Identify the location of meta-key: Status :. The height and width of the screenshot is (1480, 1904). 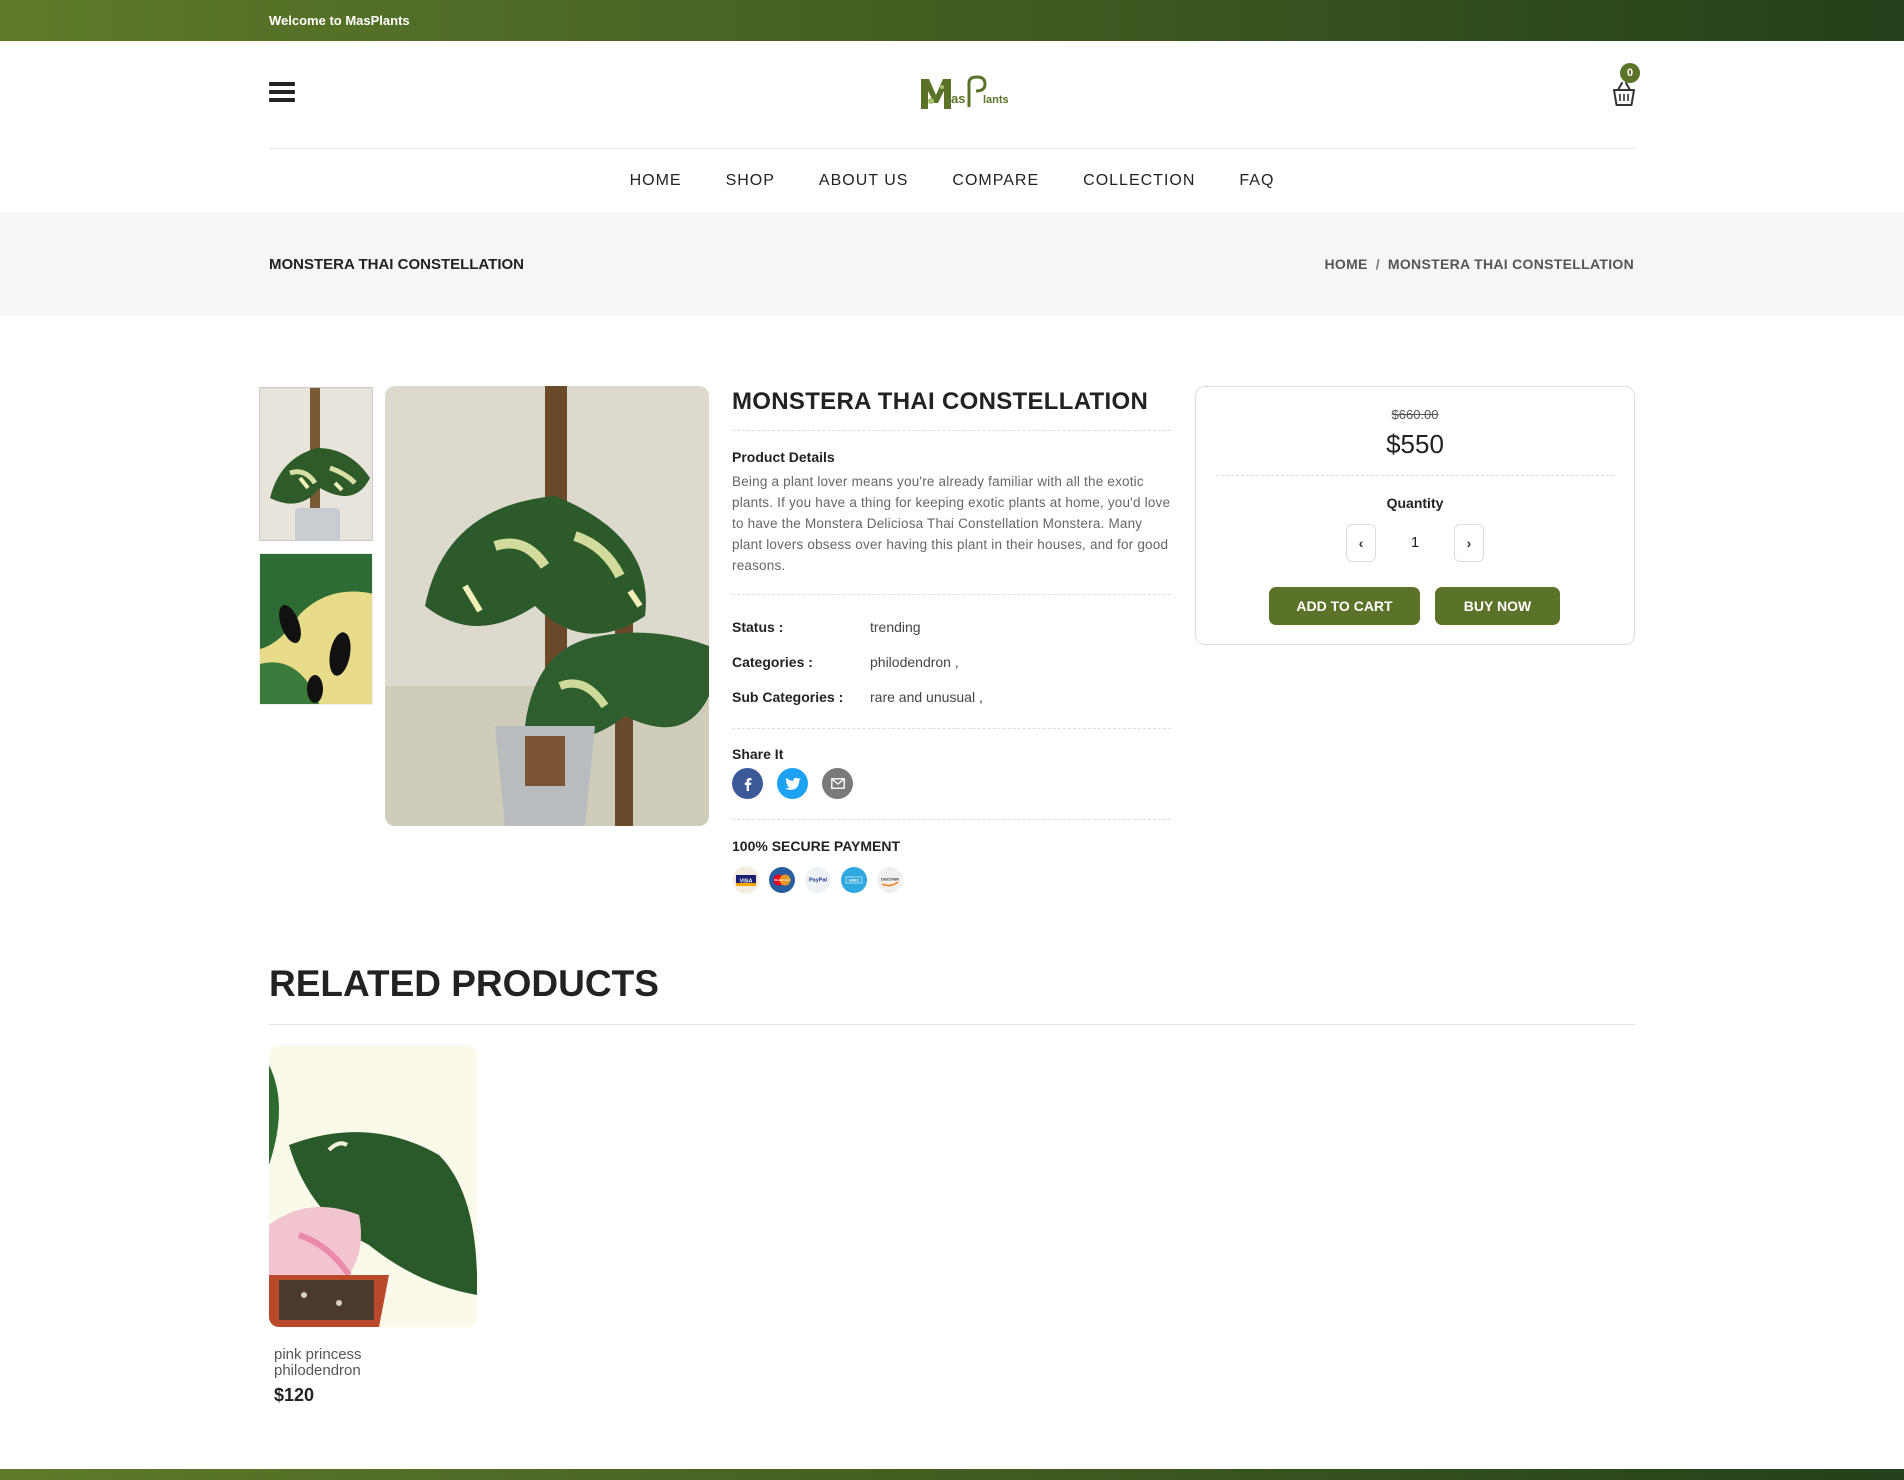
(758, 626).